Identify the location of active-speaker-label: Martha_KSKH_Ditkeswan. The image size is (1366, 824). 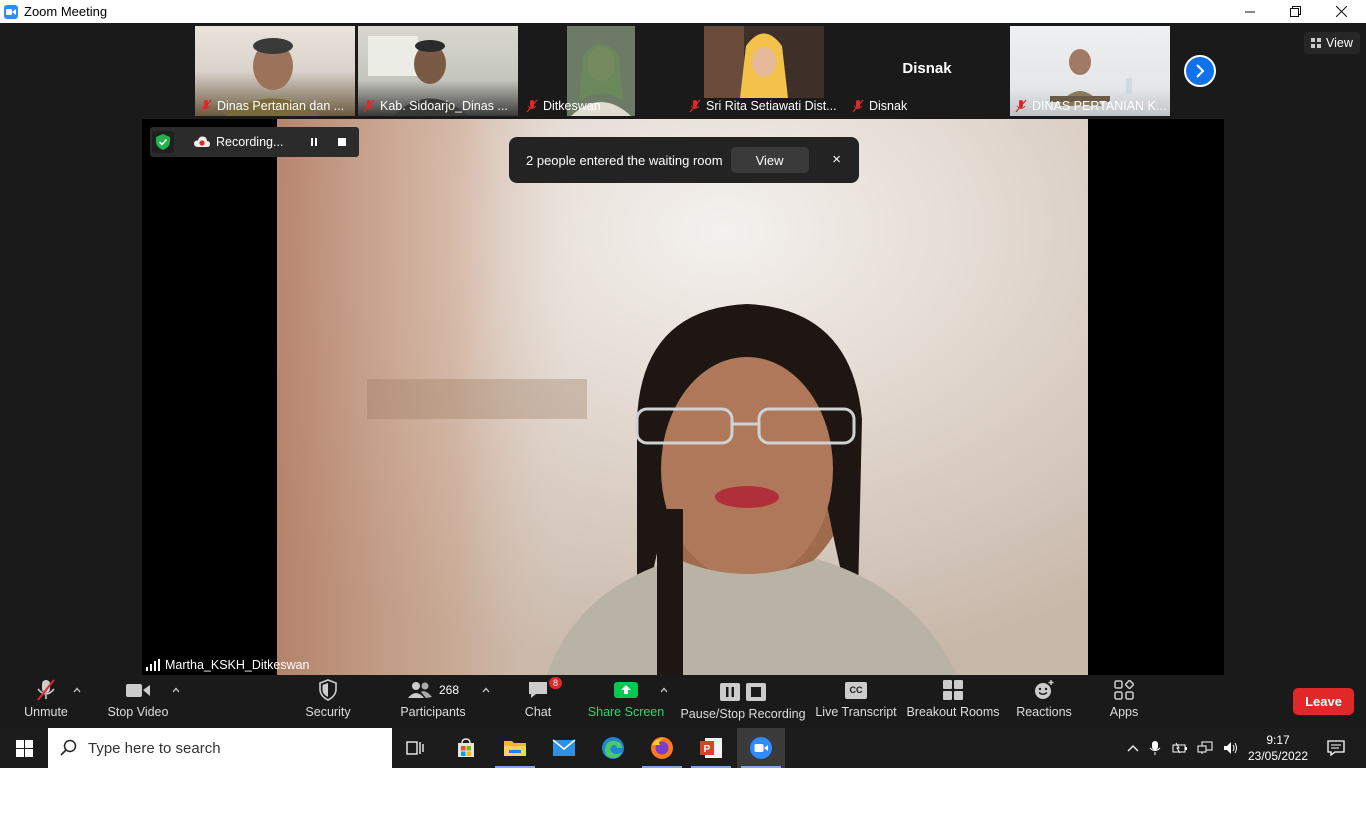
(228, 665).